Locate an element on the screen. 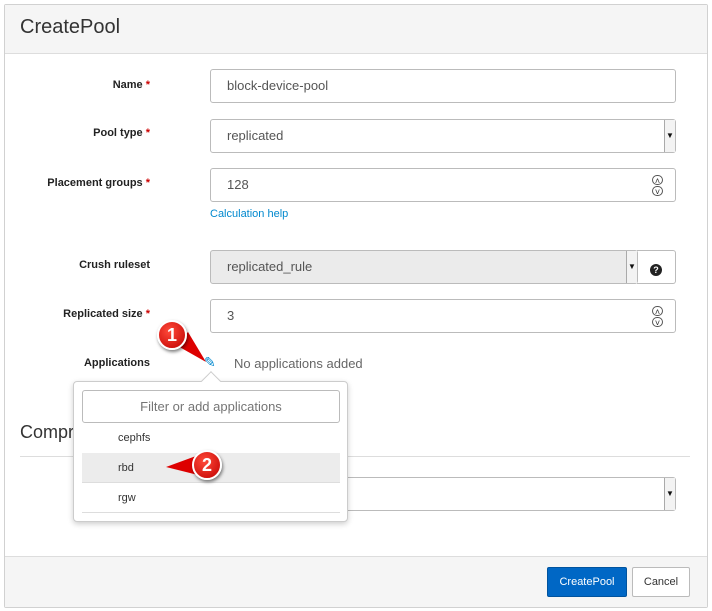 The height and width of the screenshot is (611, 712). callout-badge-1: 1 is located at coordinates (172, 335).